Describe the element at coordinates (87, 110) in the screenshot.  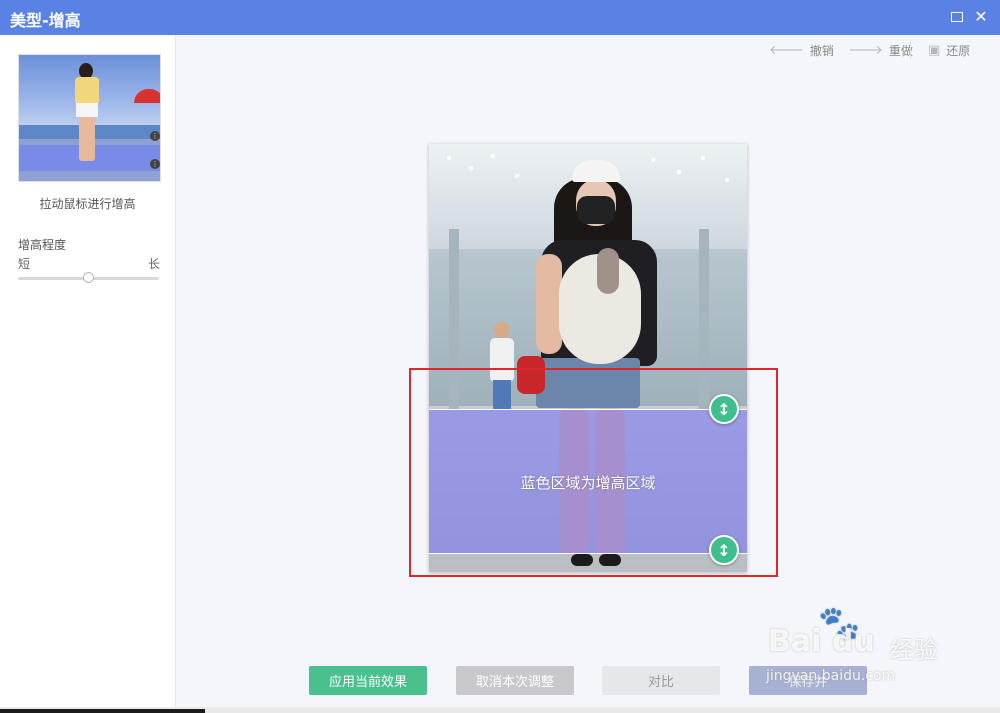
I see `thumb-person-shorts` at that location.